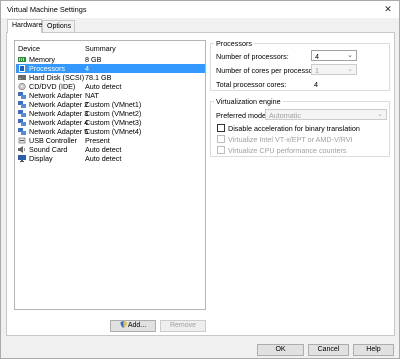  I want to click on device-name: Network Adapter 3, so click(59, 113).